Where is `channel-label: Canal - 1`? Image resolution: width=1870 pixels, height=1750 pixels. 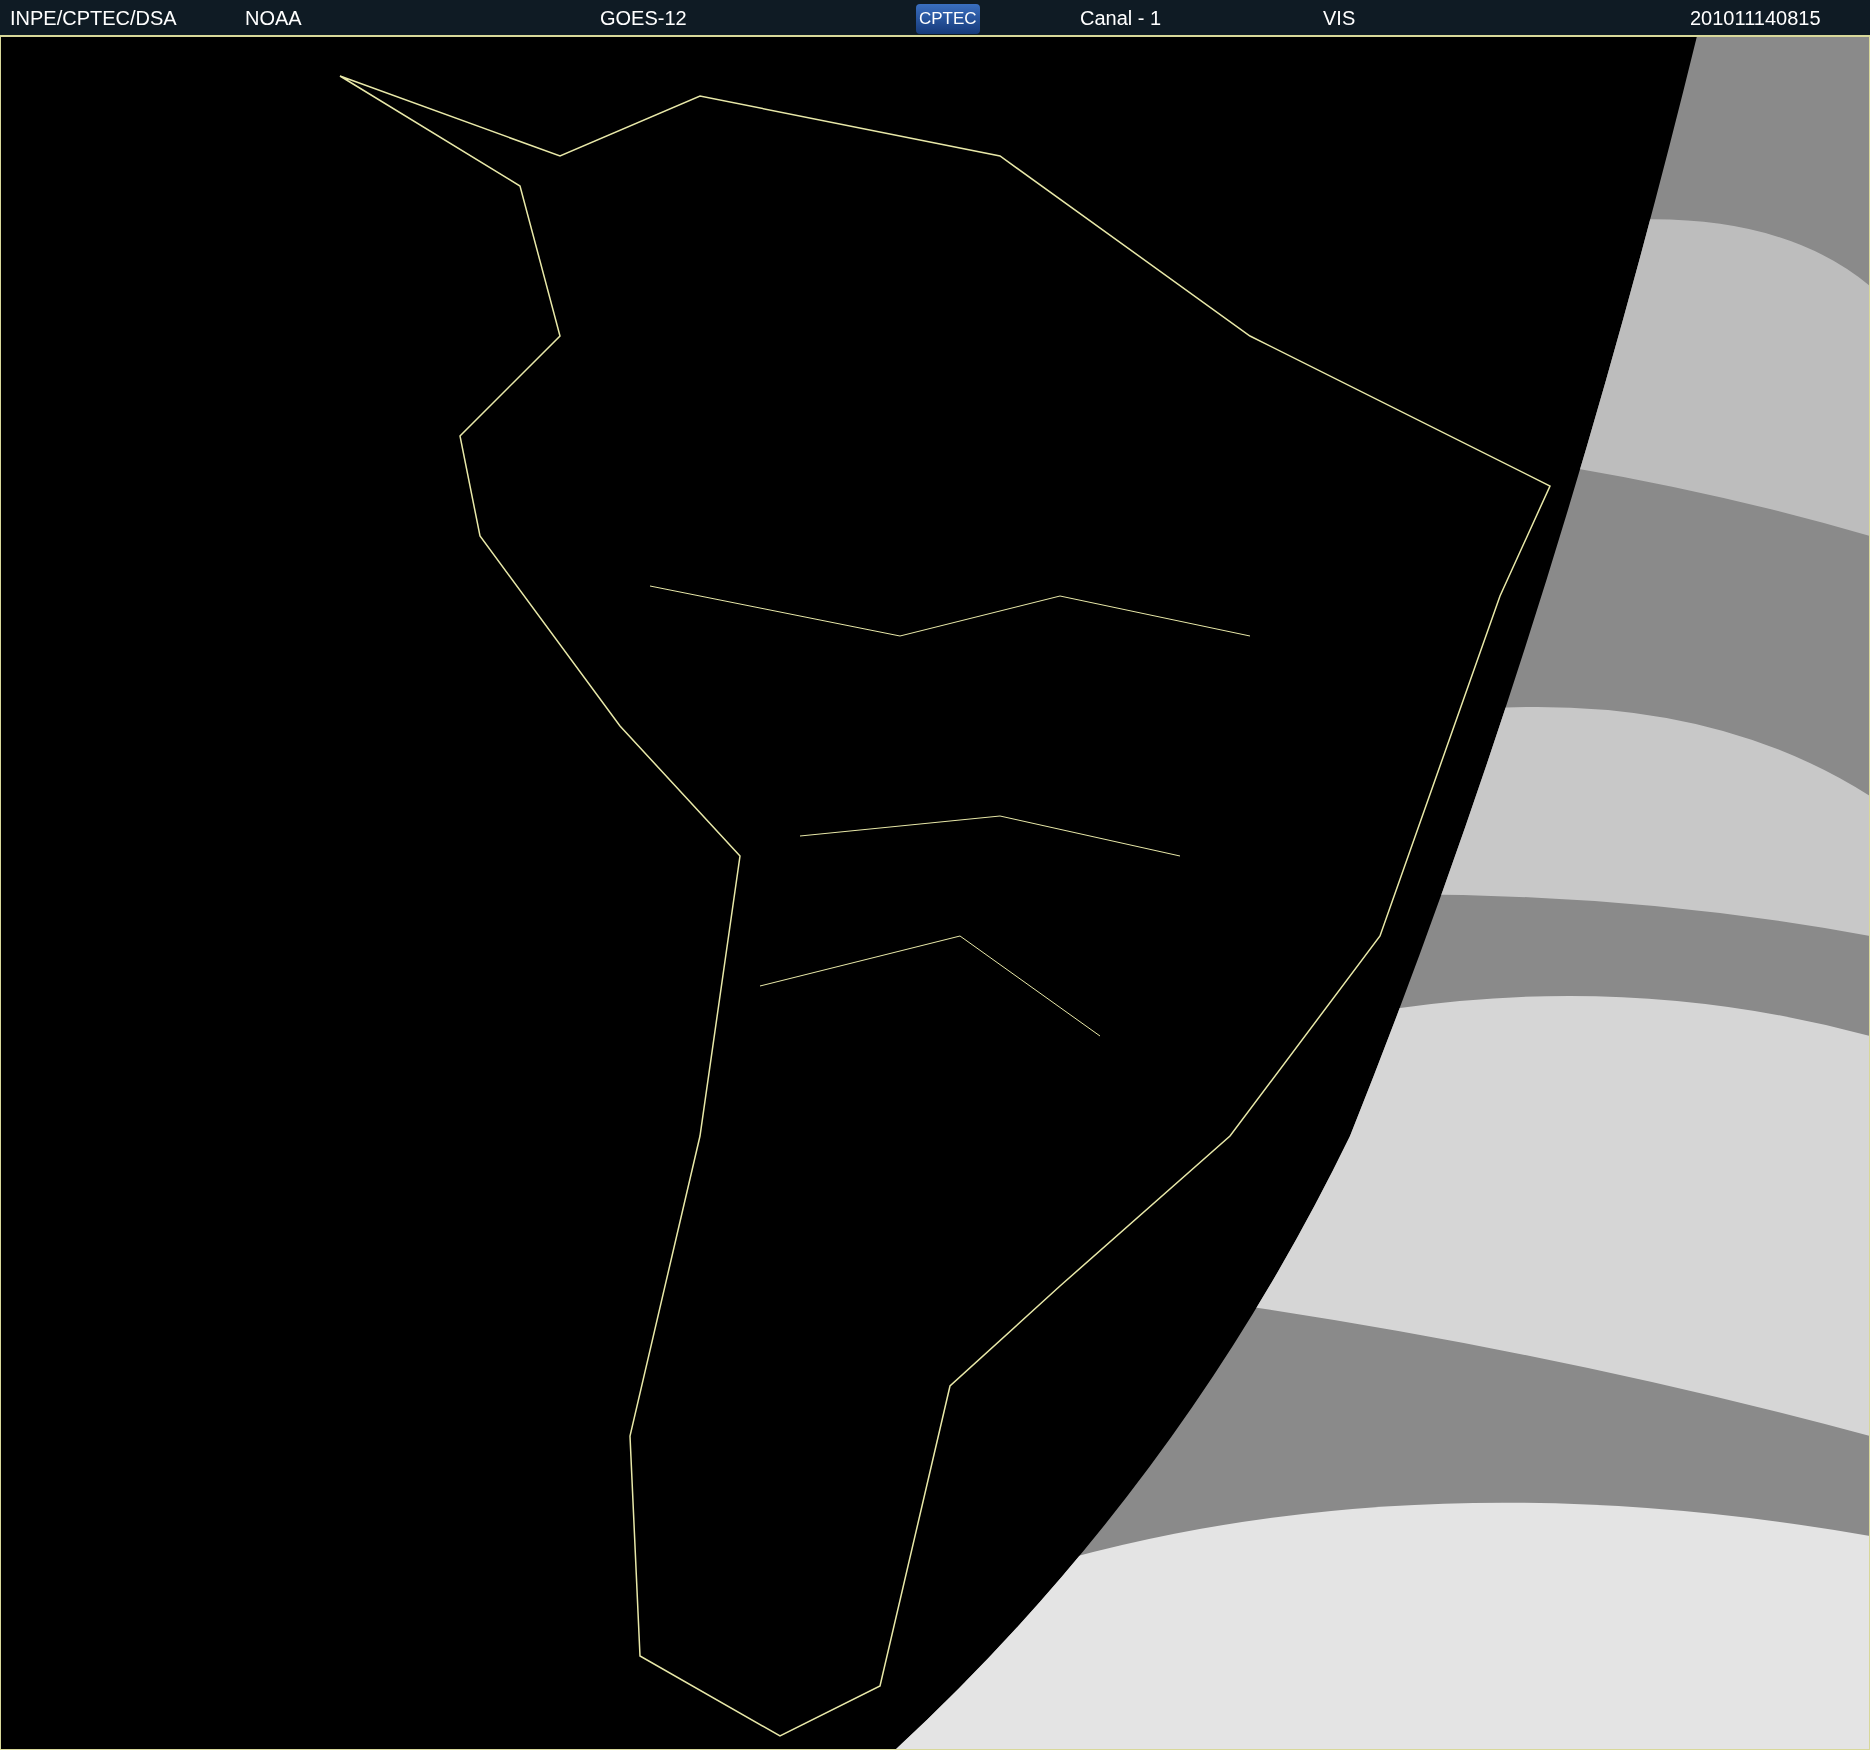 channel-label: Canal - 1 is located at coordinates (1121, 17).